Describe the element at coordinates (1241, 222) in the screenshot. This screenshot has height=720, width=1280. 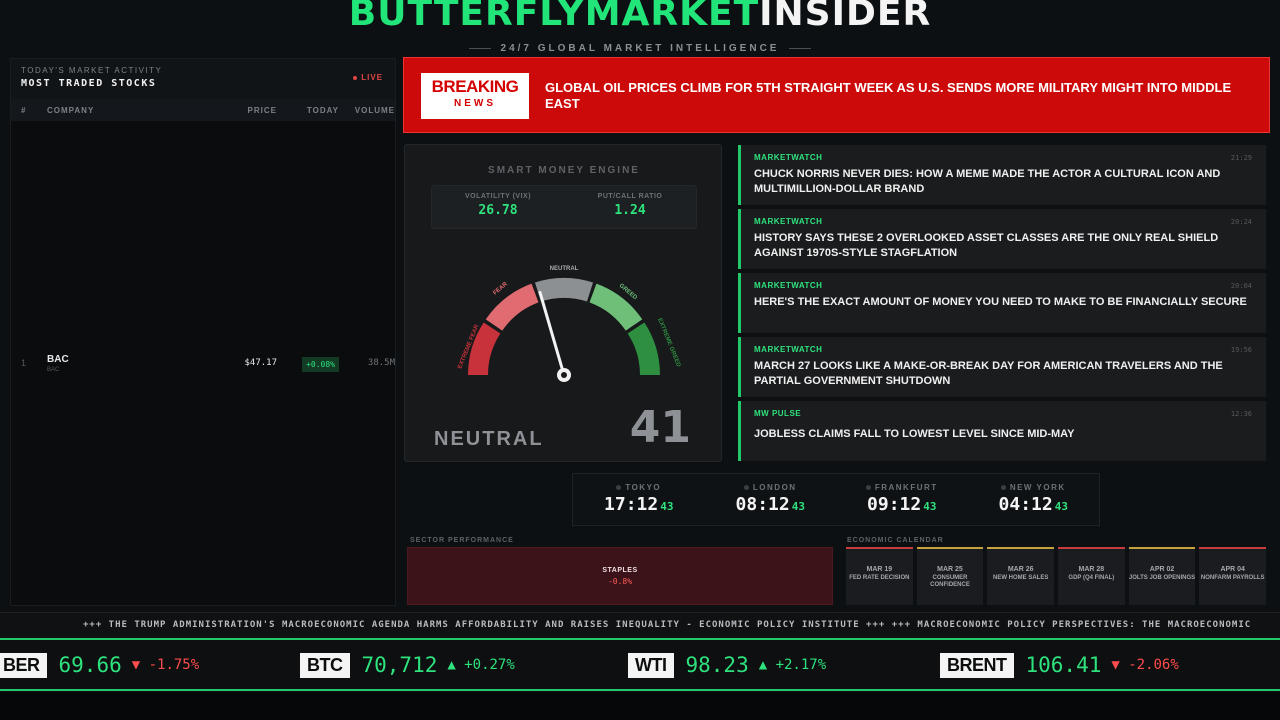
I see `news-time: 20:24` at that location.